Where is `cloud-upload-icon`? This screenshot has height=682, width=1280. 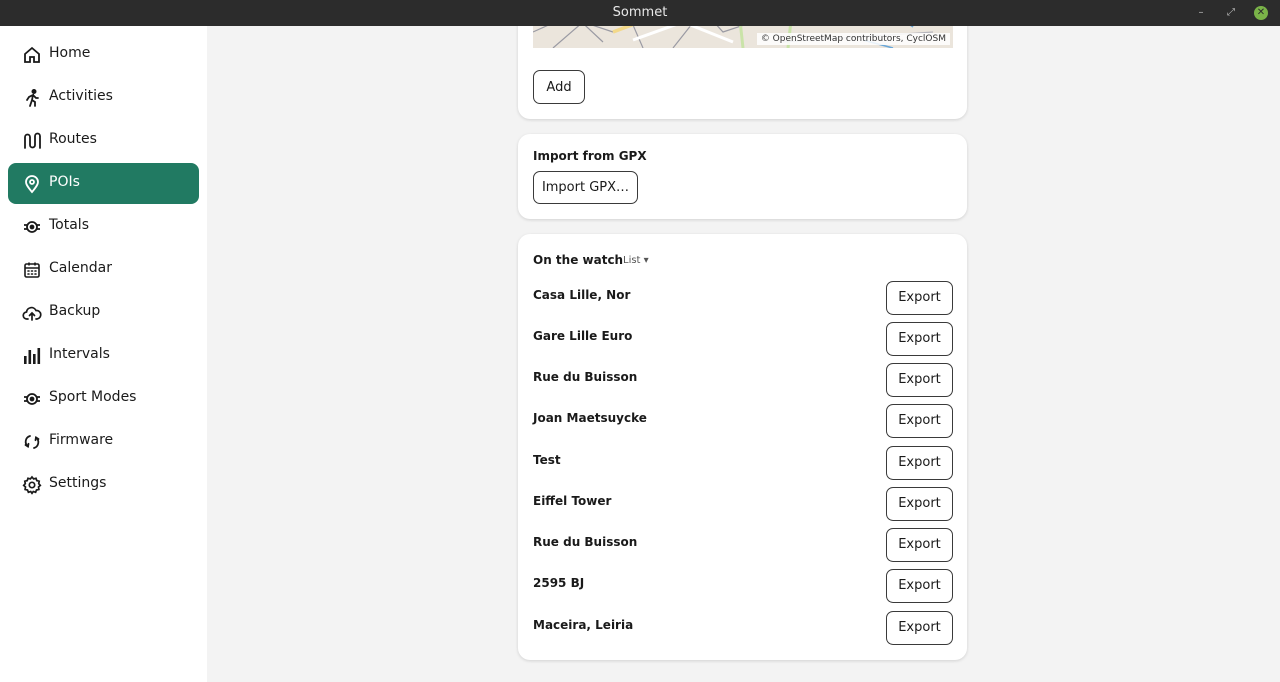
cloud-upload-icon is located at coordinates (32, 313).